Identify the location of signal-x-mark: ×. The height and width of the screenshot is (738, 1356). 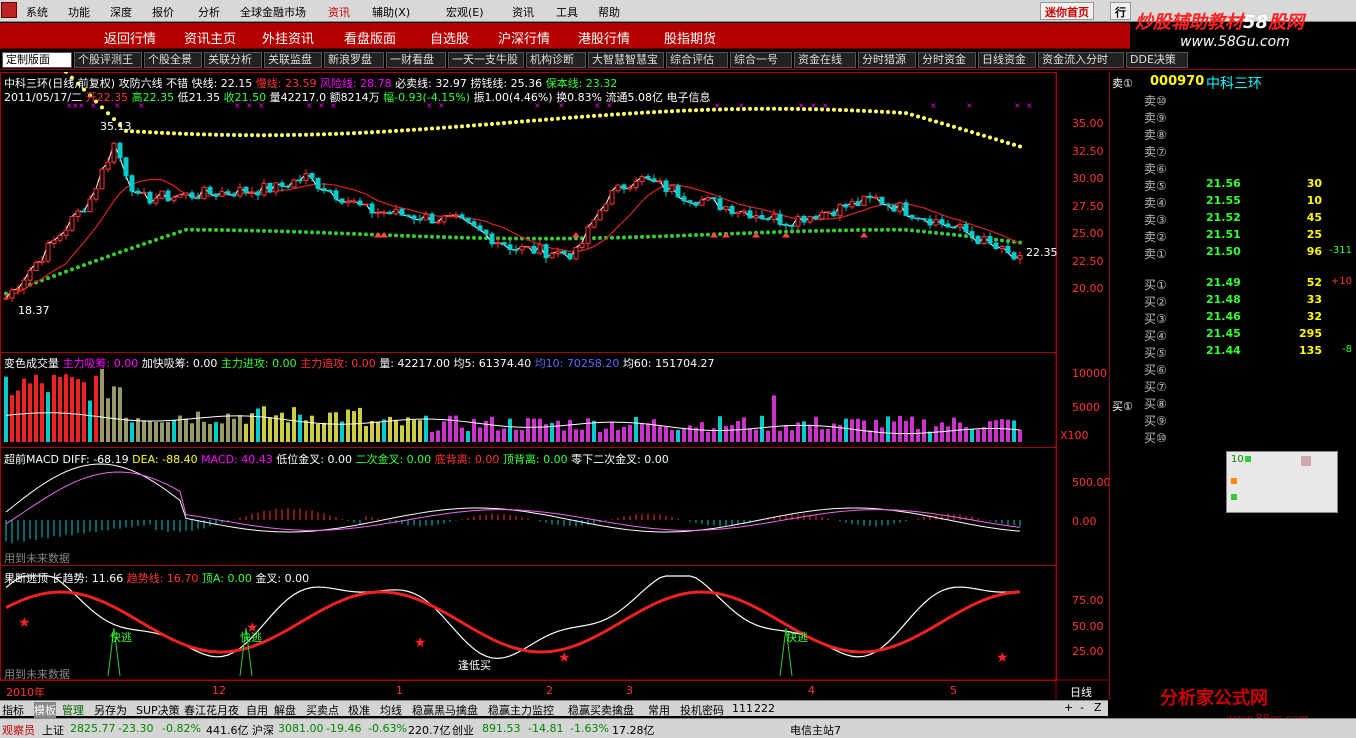
(813, 105).